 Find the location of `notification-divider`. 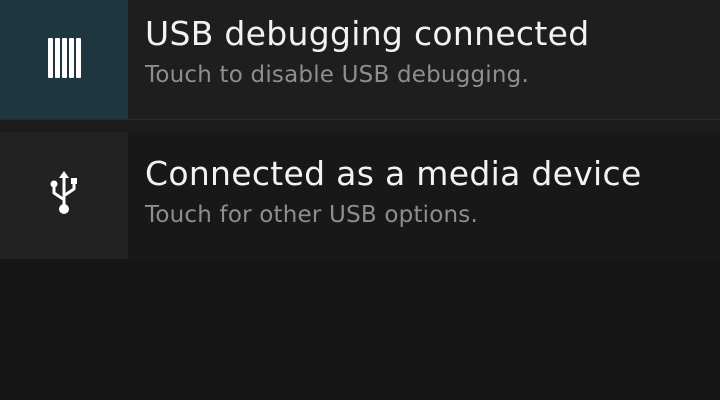

notification-divider is located at coordinates (360, 125).